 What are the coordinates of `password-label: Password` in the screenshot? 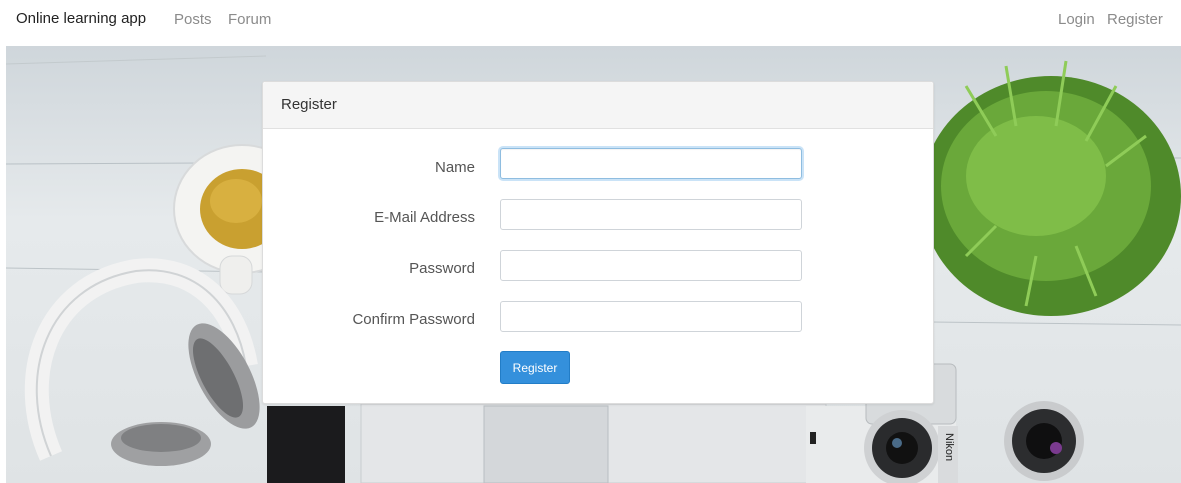 It's located at (442, 268).